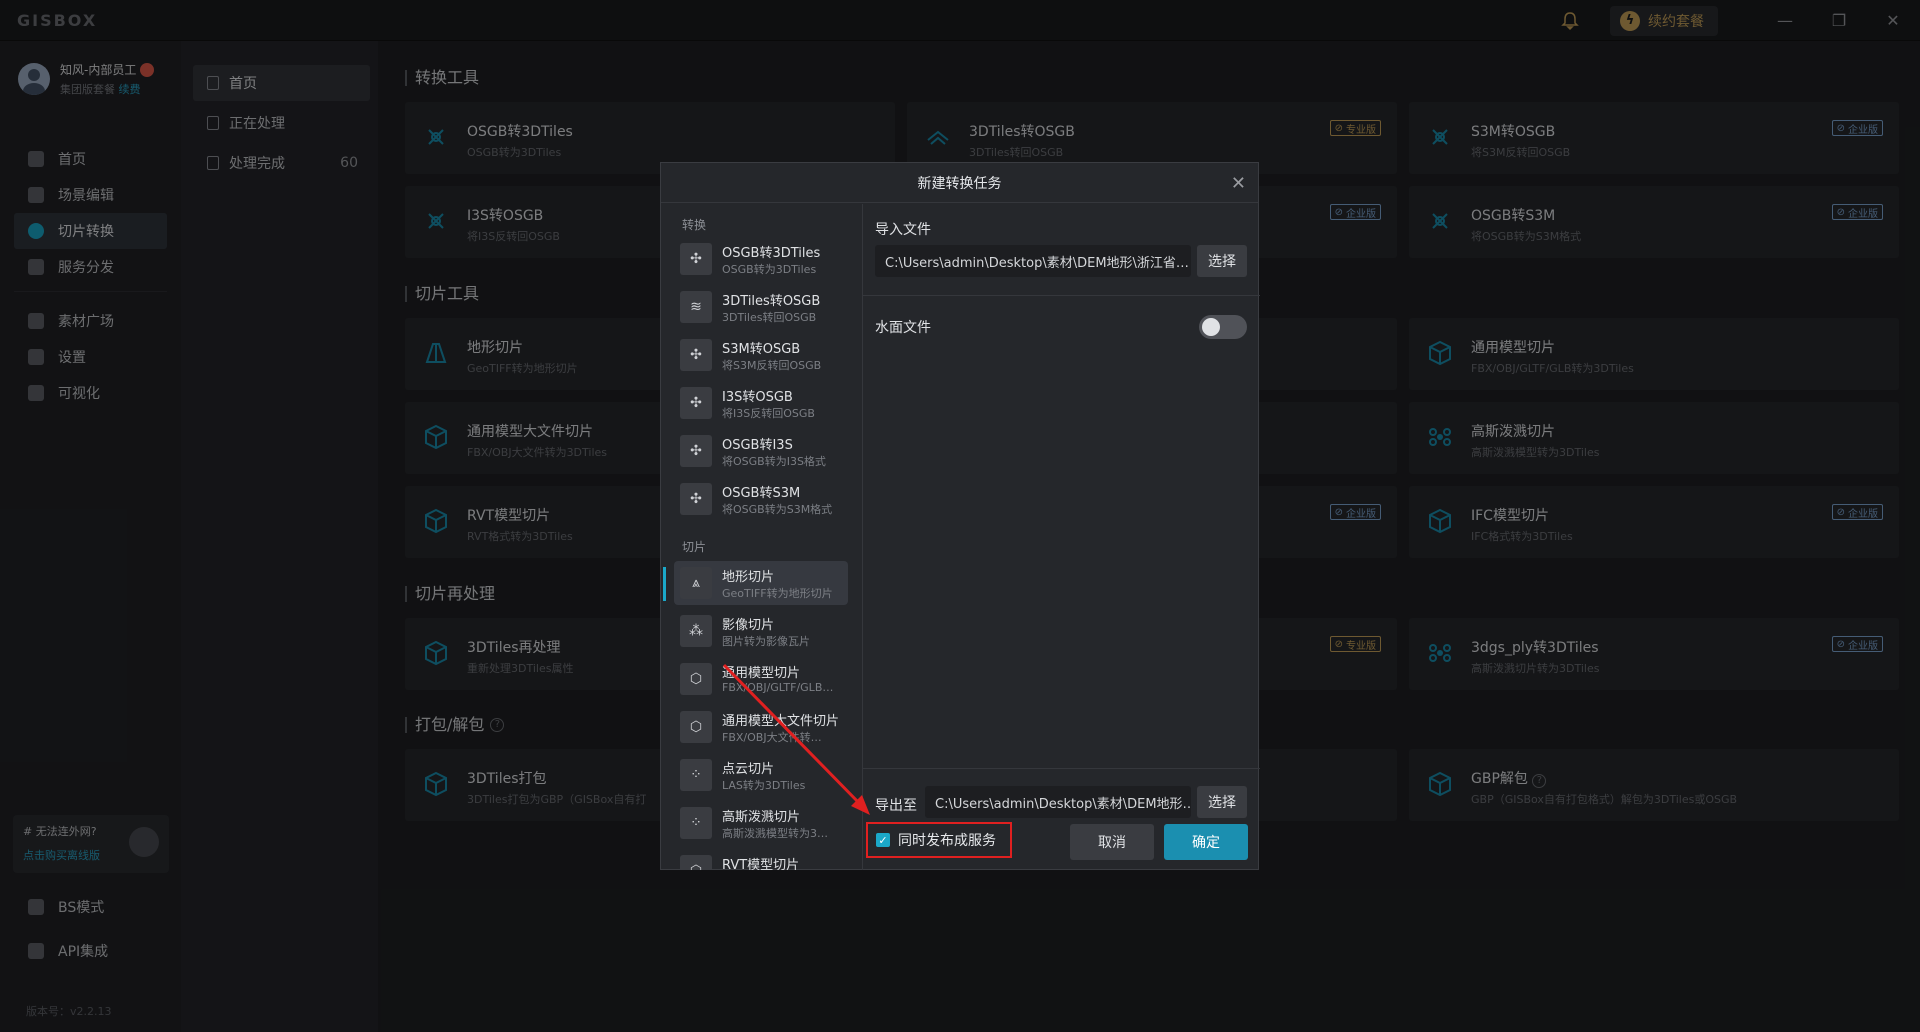  What do you see at coordinates (769, 317) in the screenshot?
I see `task-subtitle: 3DTiles转回OSGB` at bounding box center [769, 317].